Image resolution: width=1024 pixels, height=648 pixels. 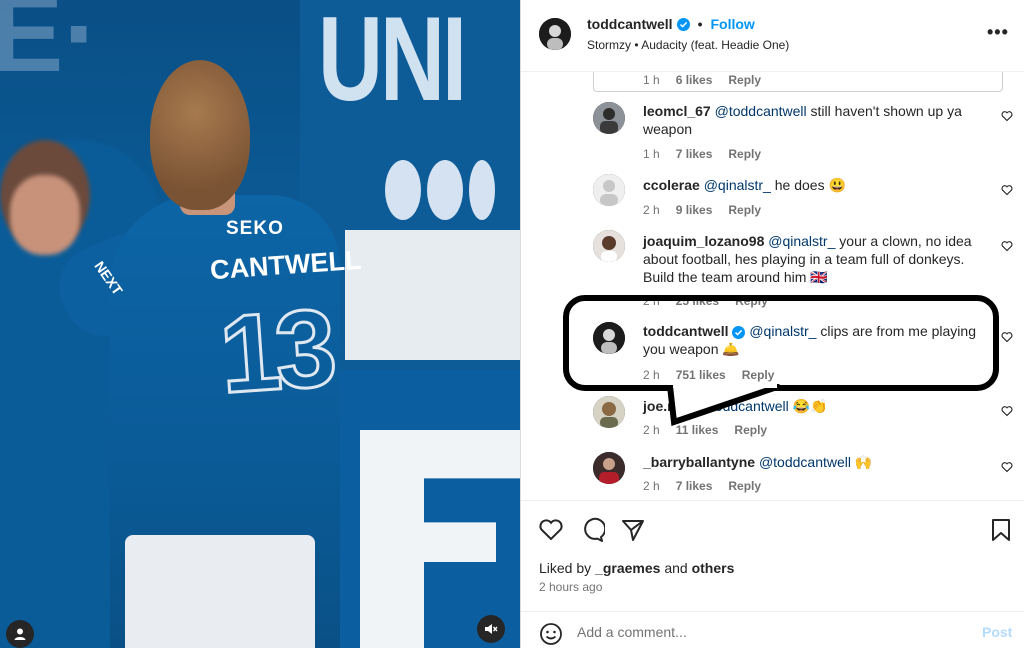 I want to click on player-head, so click(x=200, y=135).